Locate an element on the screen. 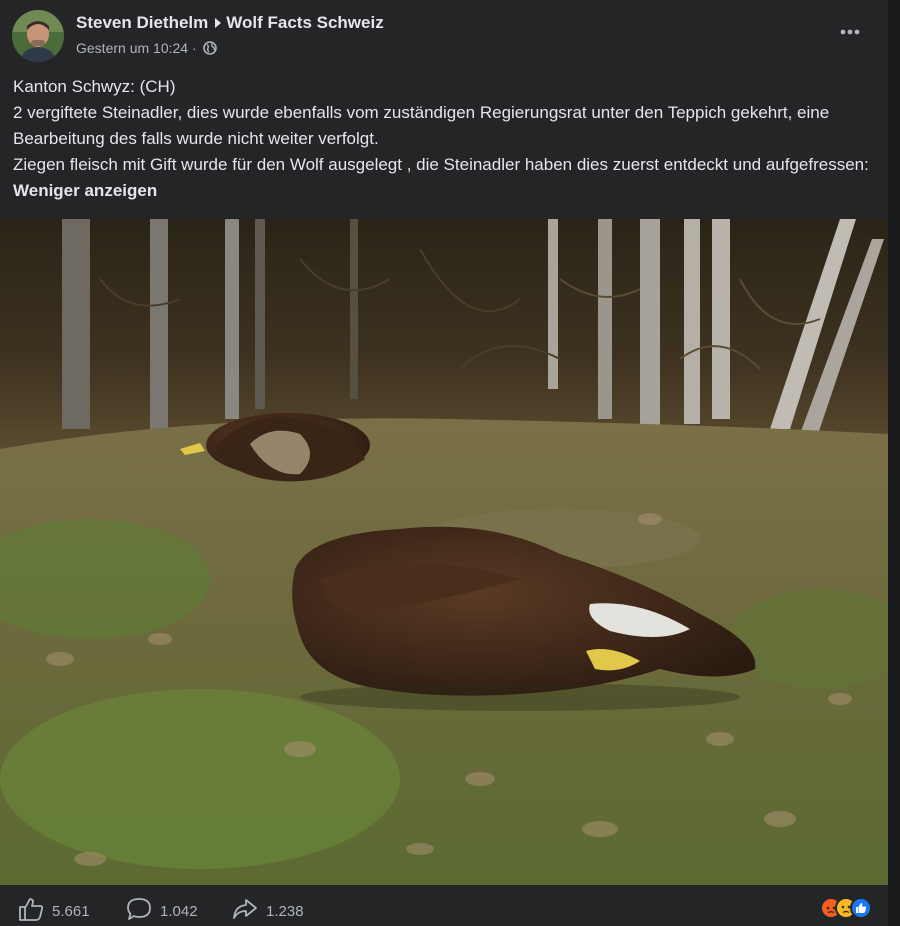  post-meta: Gestern um 10:24 · is located at coordinates (146, 49).